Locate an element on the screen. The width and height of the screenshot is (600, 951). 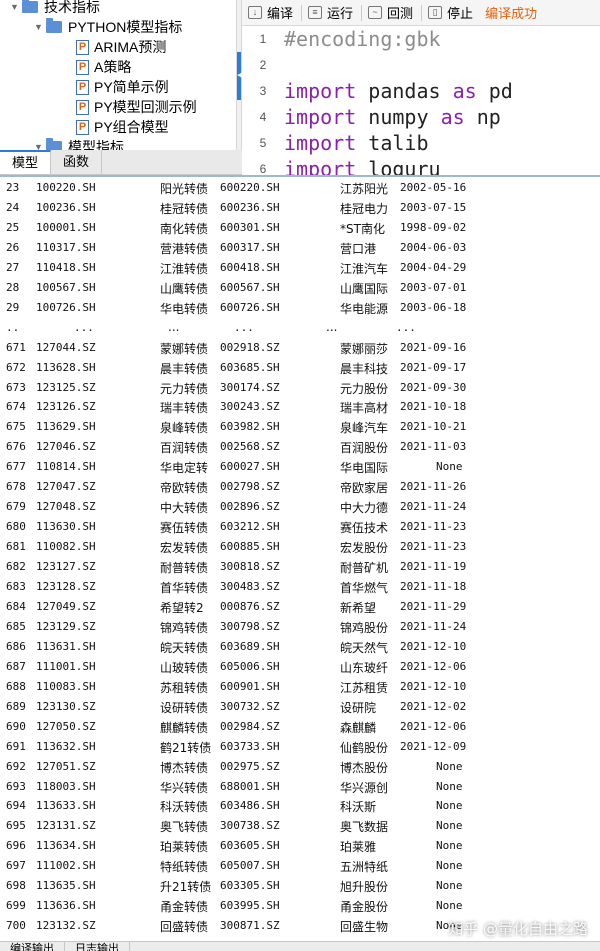
row-index: 24 is located at coordinates (13, 207).